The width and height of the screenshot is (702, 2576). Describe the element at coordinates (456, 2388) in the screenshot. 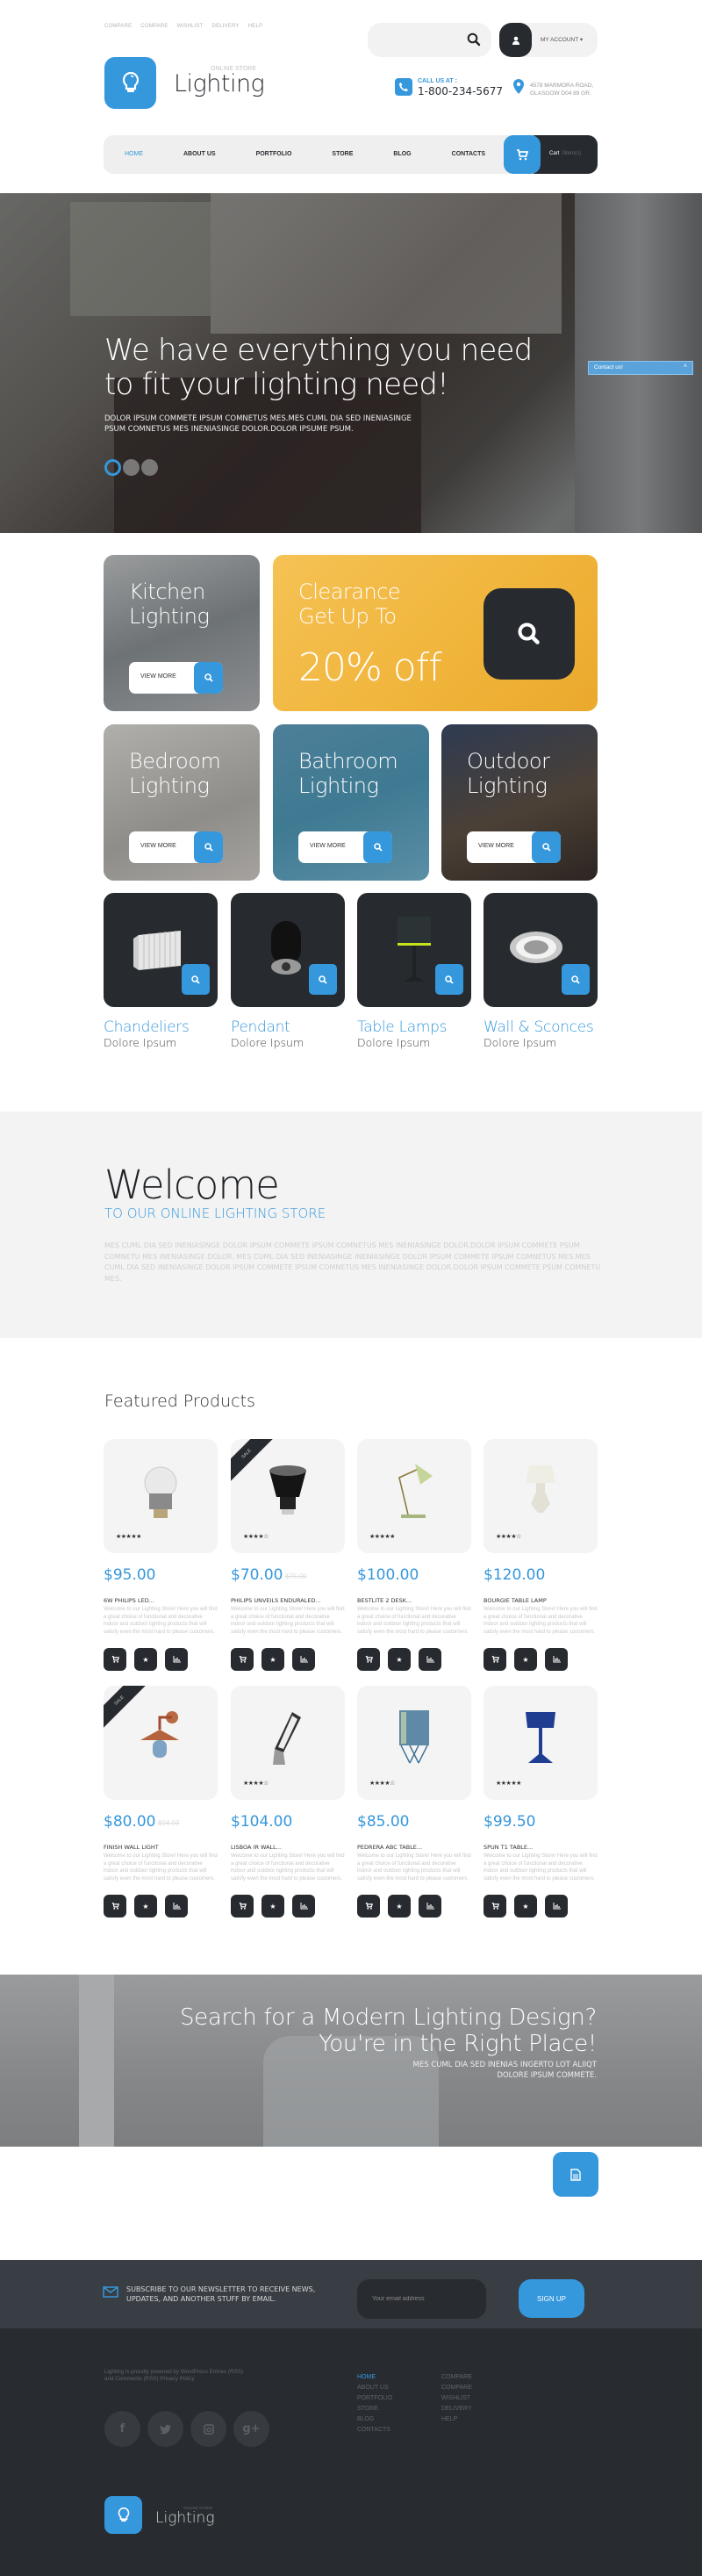

I see `footer-link-compare-2: COMPARE` at that location.